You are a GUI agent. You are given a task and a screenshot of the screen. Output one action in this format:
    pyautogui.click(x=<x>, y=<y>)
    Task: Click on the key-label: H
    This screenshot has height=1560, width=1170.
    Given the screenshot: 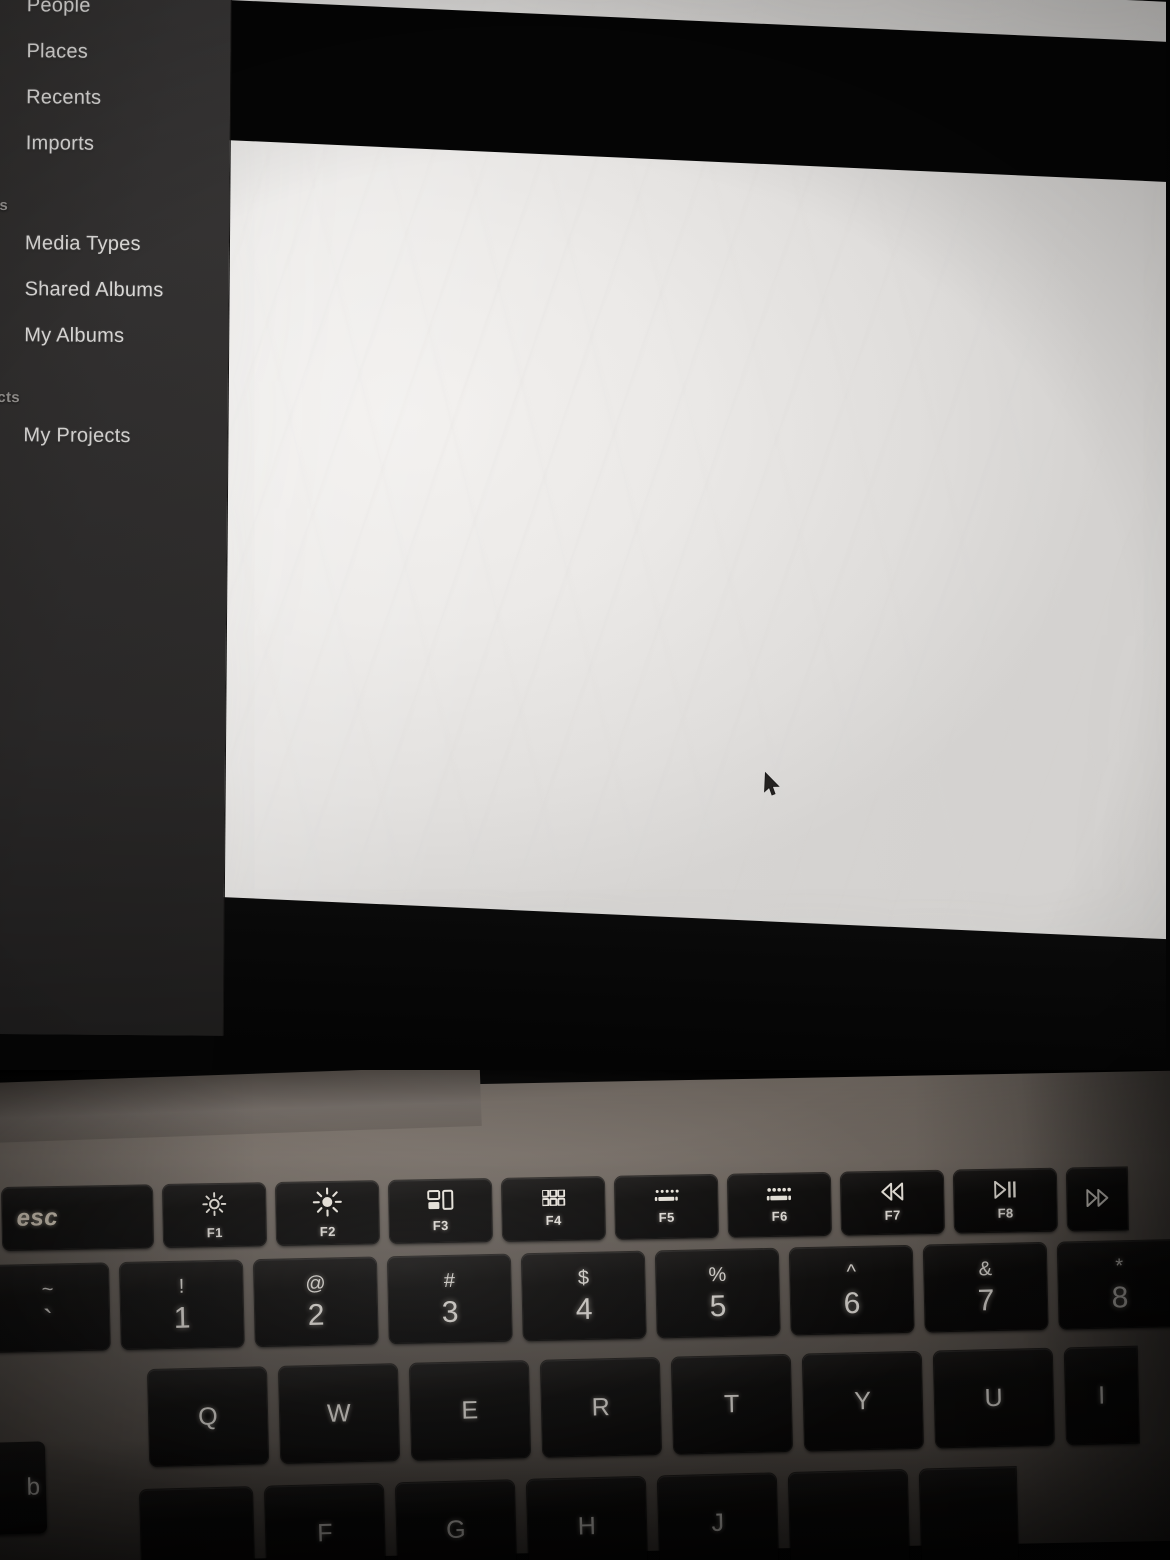 What is the action you would take?
    pyautogui.click(x=587, y=1526)
    